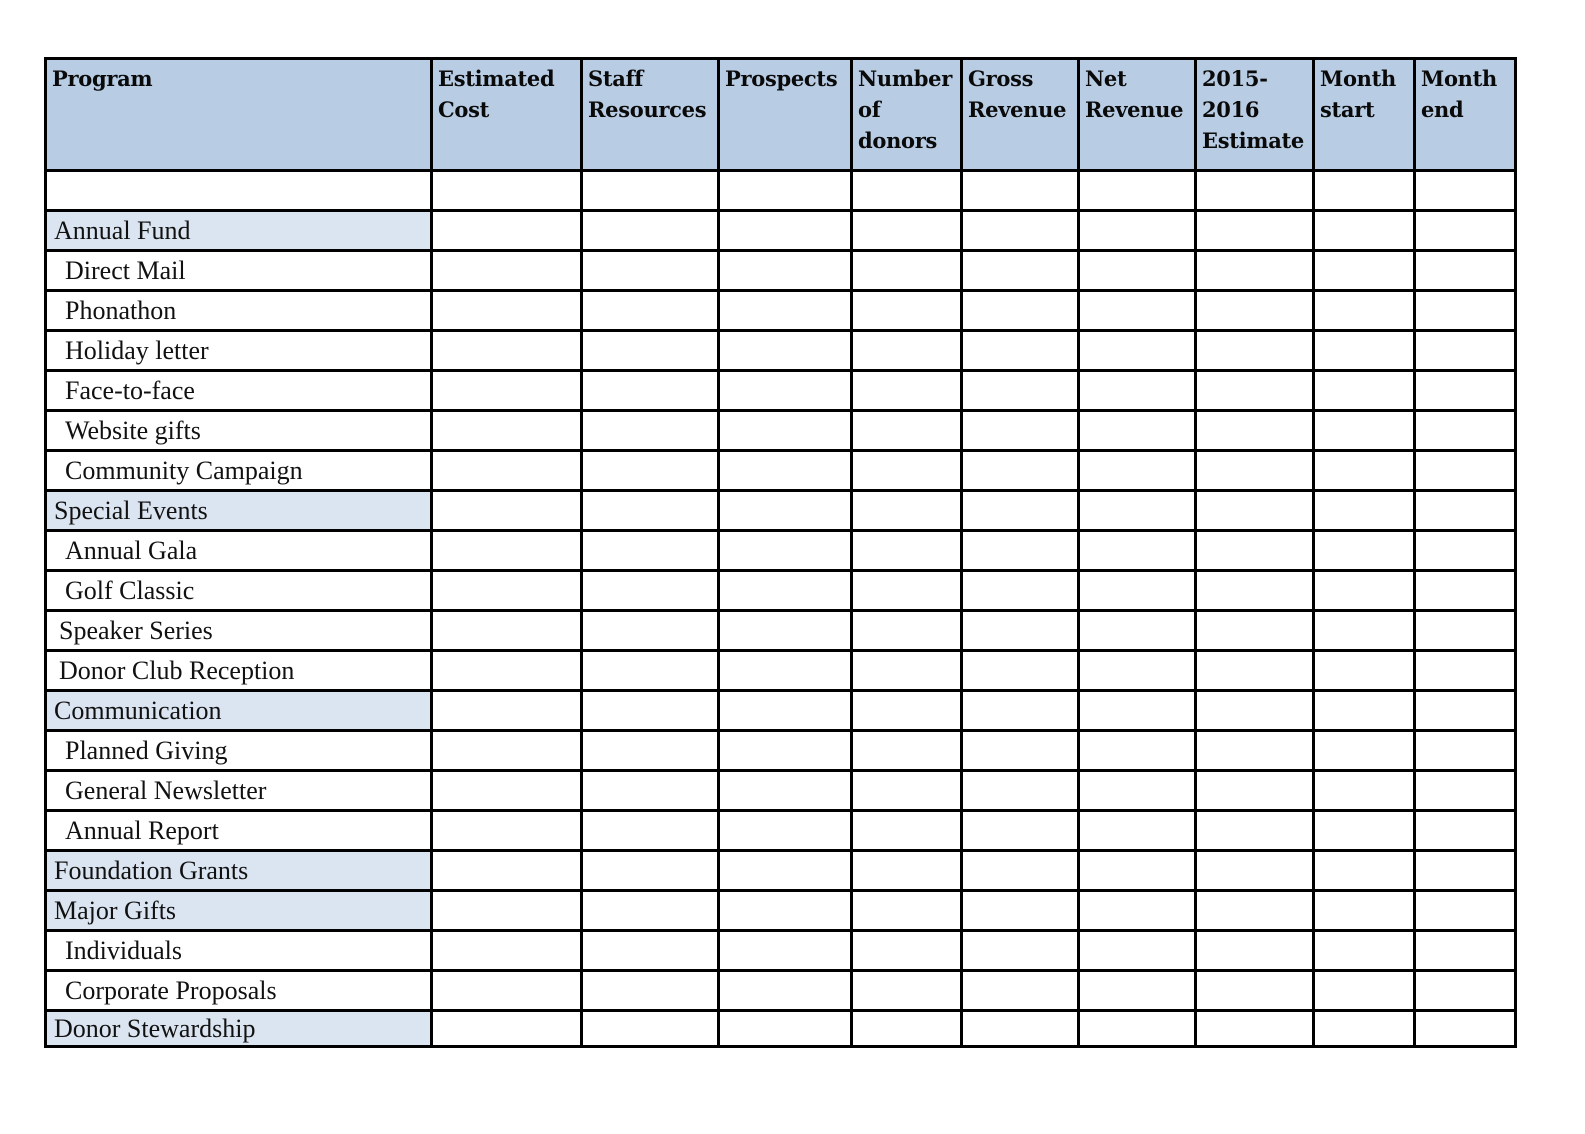 This screenshot has height=1134, width=1585. What do you see at coordinates (238, 670) in the screenshot?
I see `program-label: Donor Club Reception` at bounding box center [238, 670].